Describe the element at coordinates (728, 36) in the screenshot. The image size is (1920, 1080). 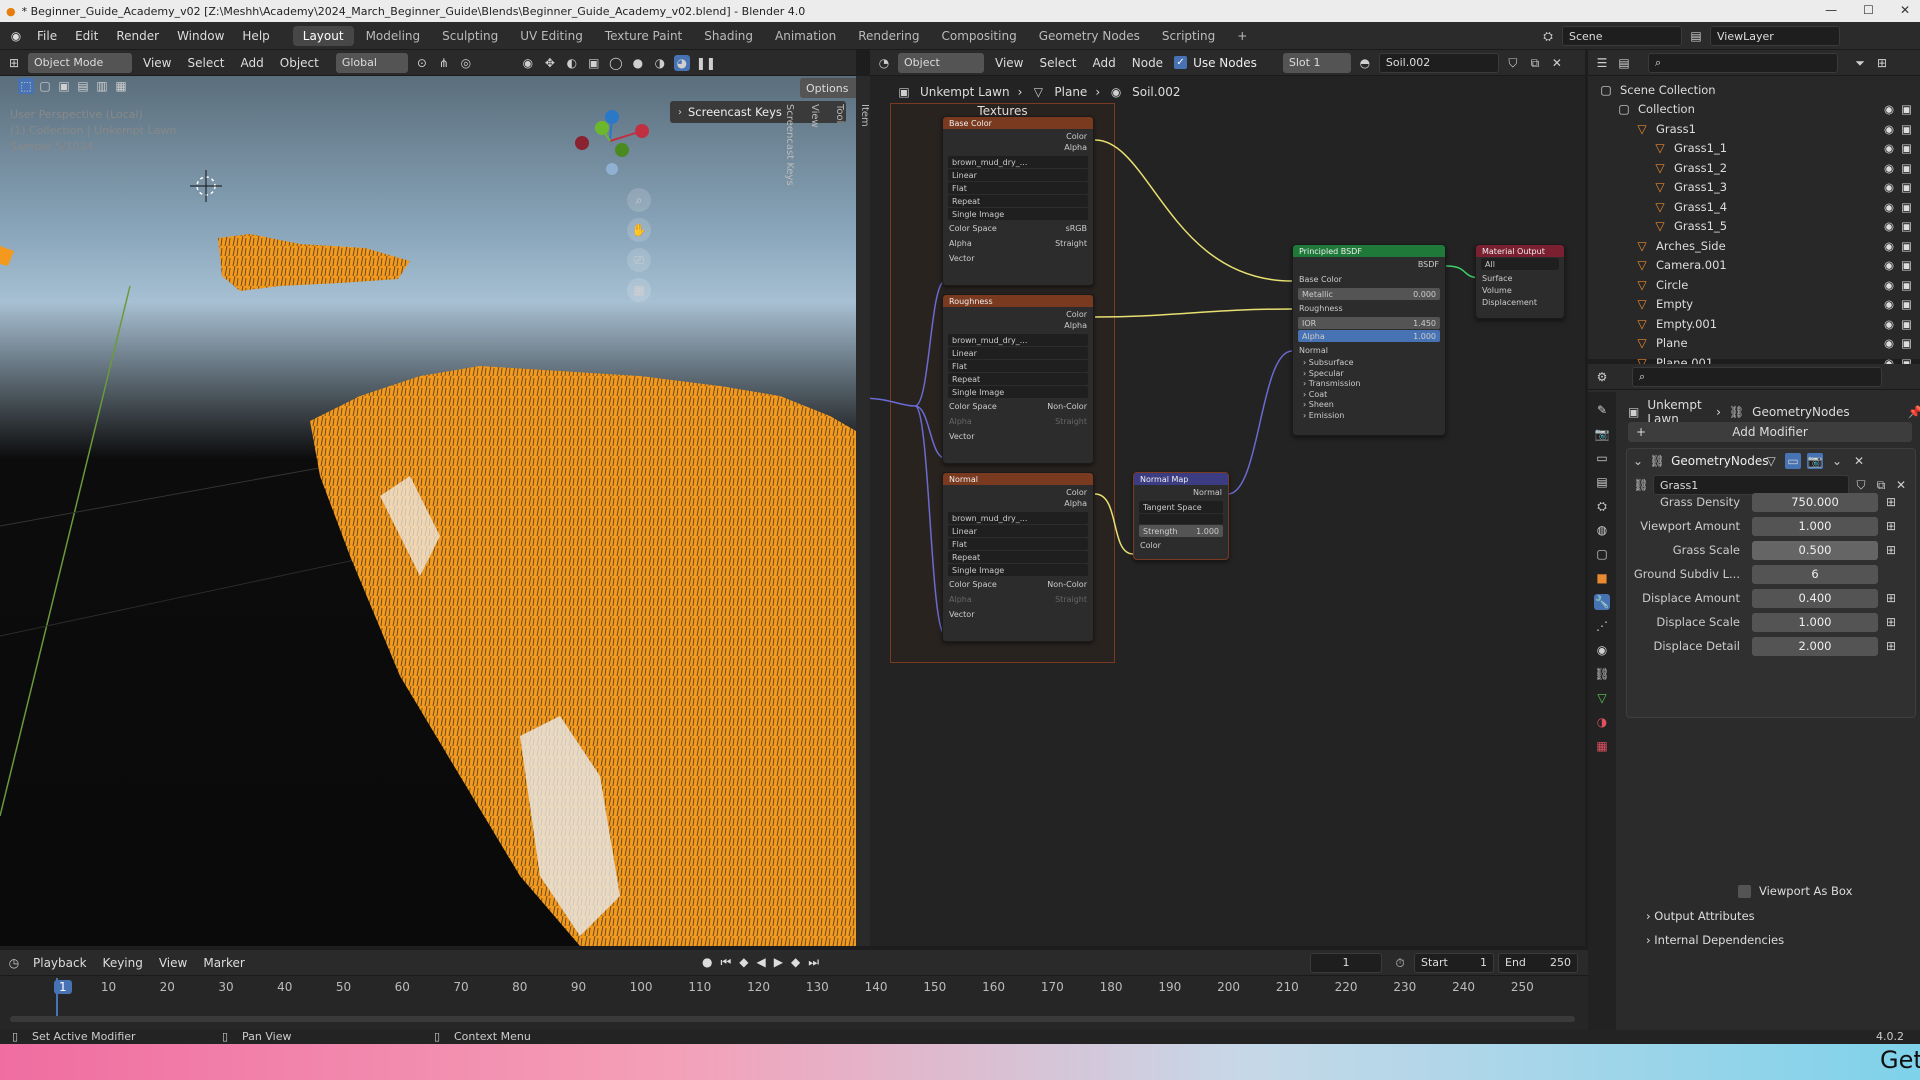
I see `tab-shading: Shading` at that location.